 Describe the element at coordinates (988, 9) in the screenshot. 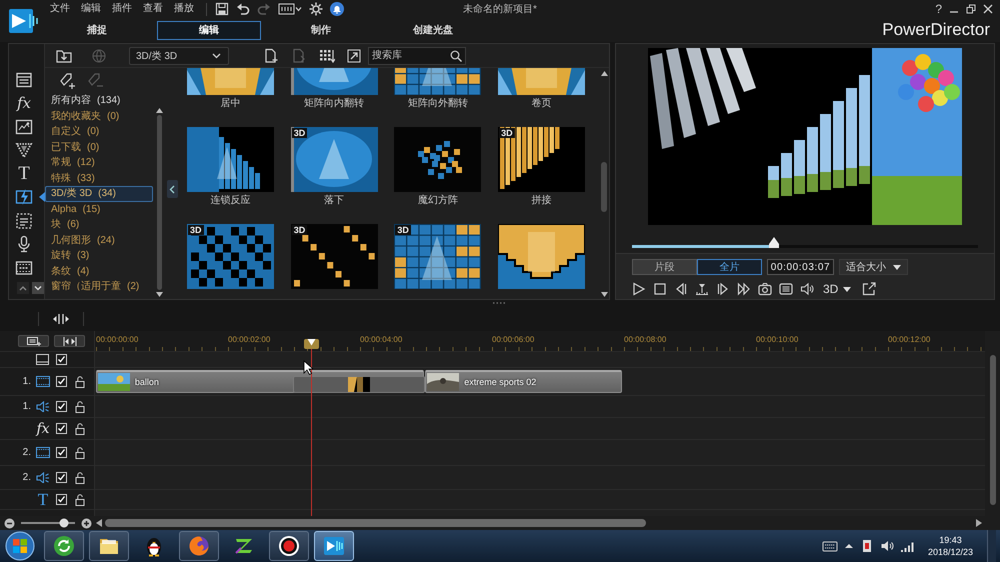

I see `close-icon` at that location.